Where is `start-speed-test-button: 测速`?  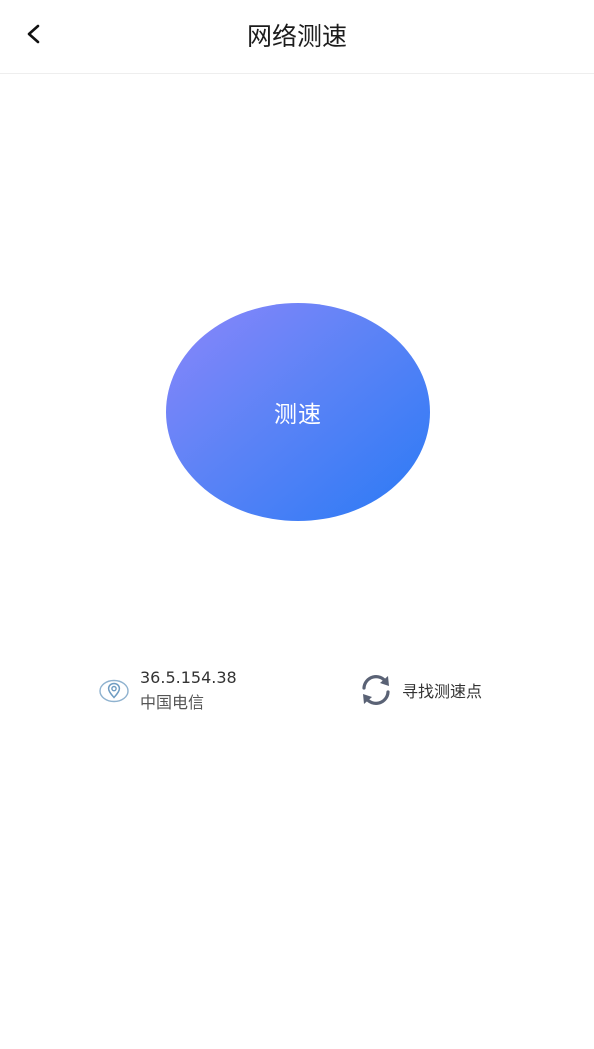 start-speed-test-button: 测速 is located at coordinates (298, 412).